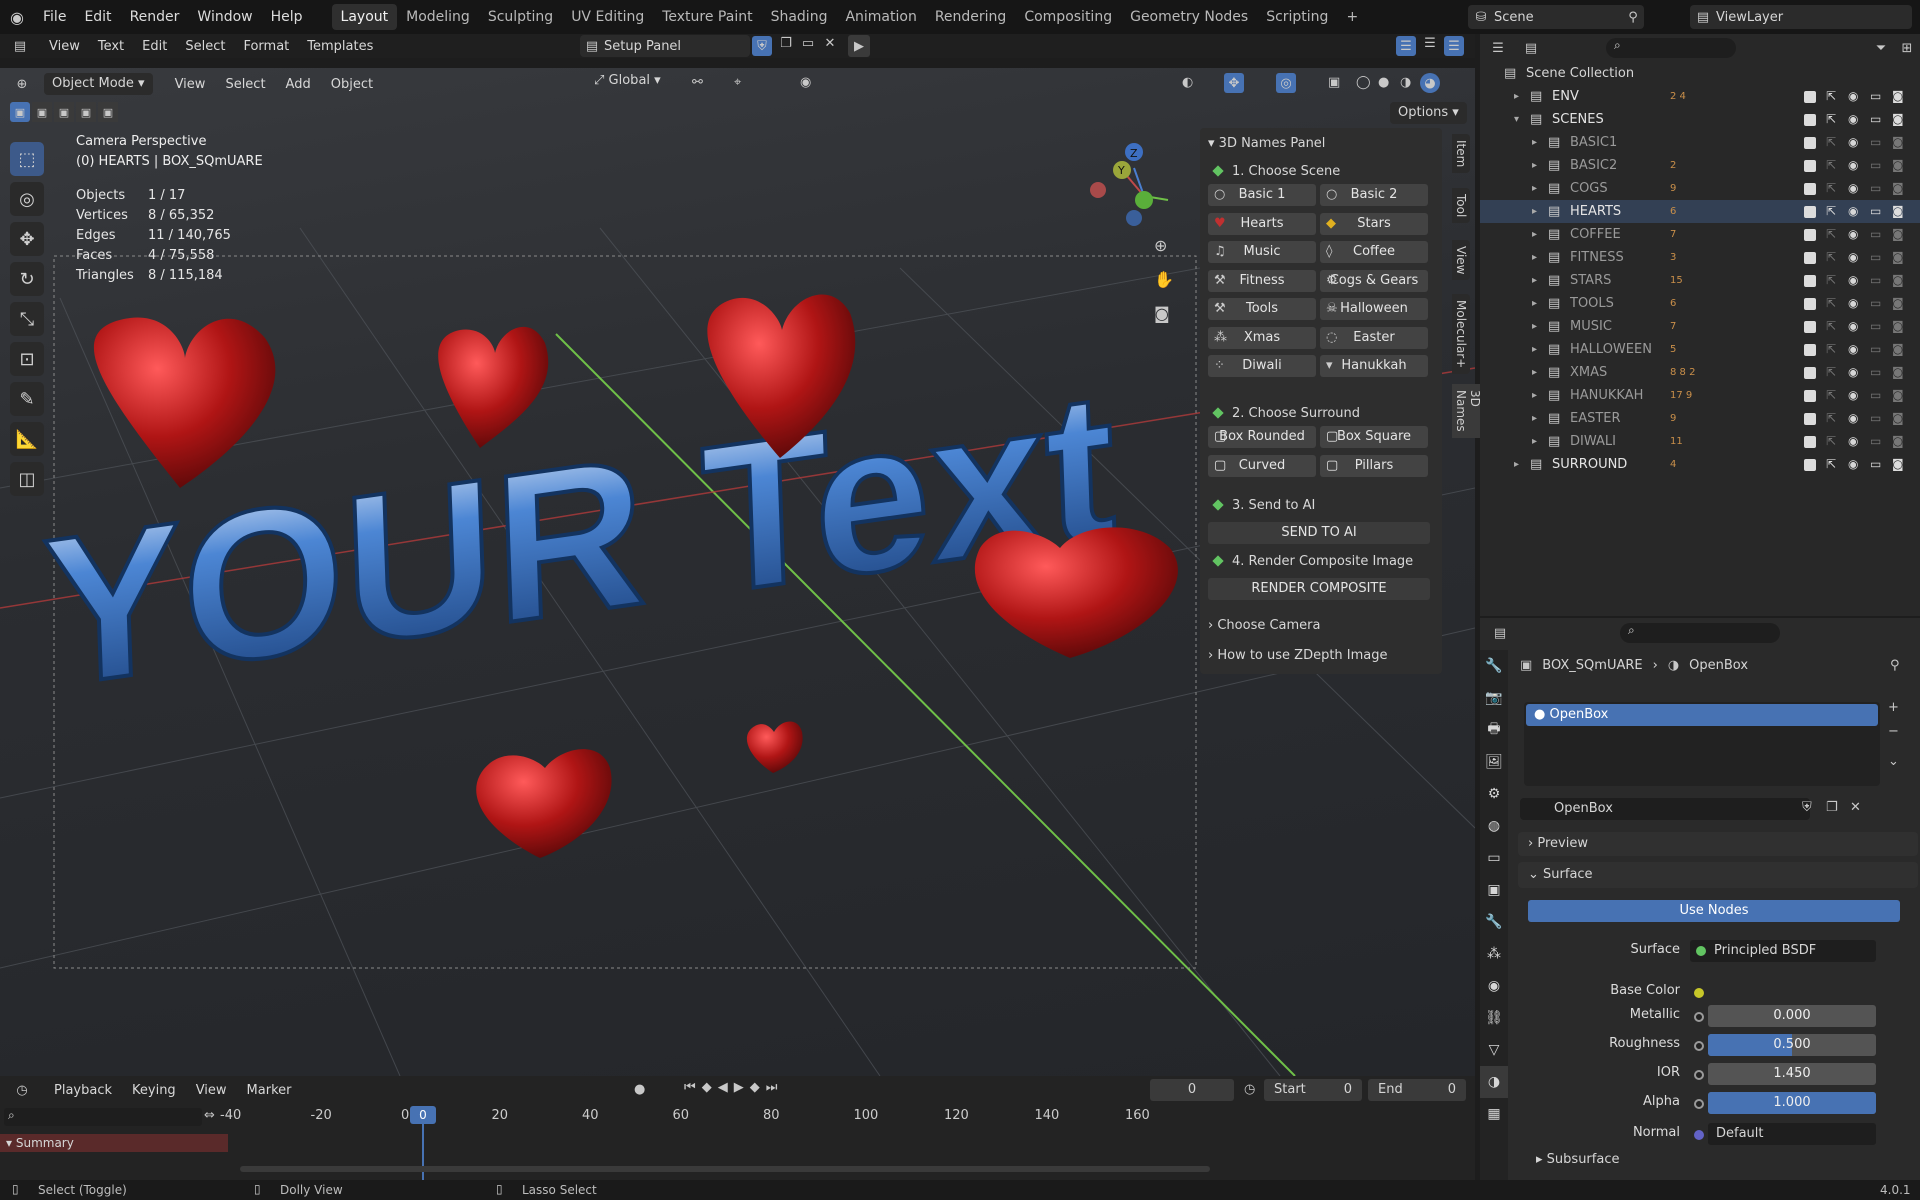 The height and width of the screenshot is (1200, 1920). Describe the element at coordinates (808, 43) in the screenshot. I see `folder-icon: ▭` at that location.